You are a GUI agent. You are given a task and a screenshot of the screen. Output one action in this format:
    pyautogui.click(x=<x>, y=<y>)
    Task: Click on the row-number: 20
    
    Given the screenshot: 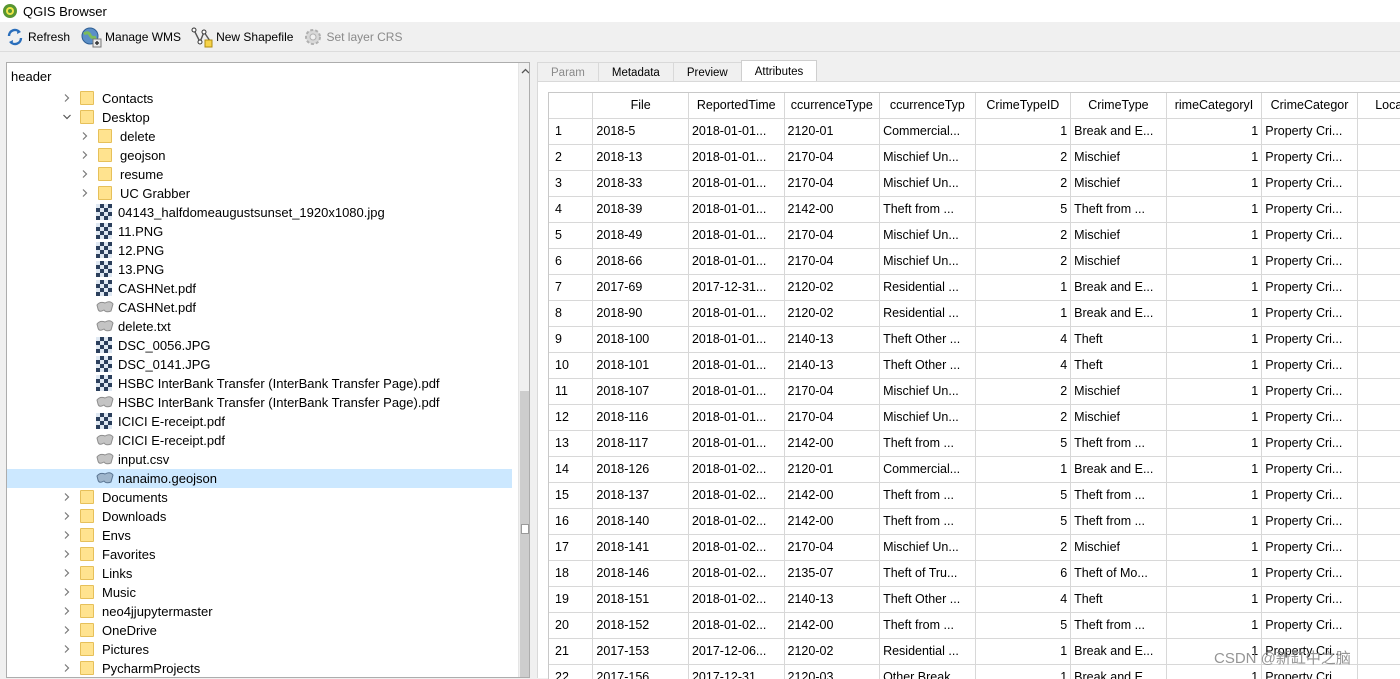 What is the action you would take?
    pyautogui.click(x=571, y=625)
    